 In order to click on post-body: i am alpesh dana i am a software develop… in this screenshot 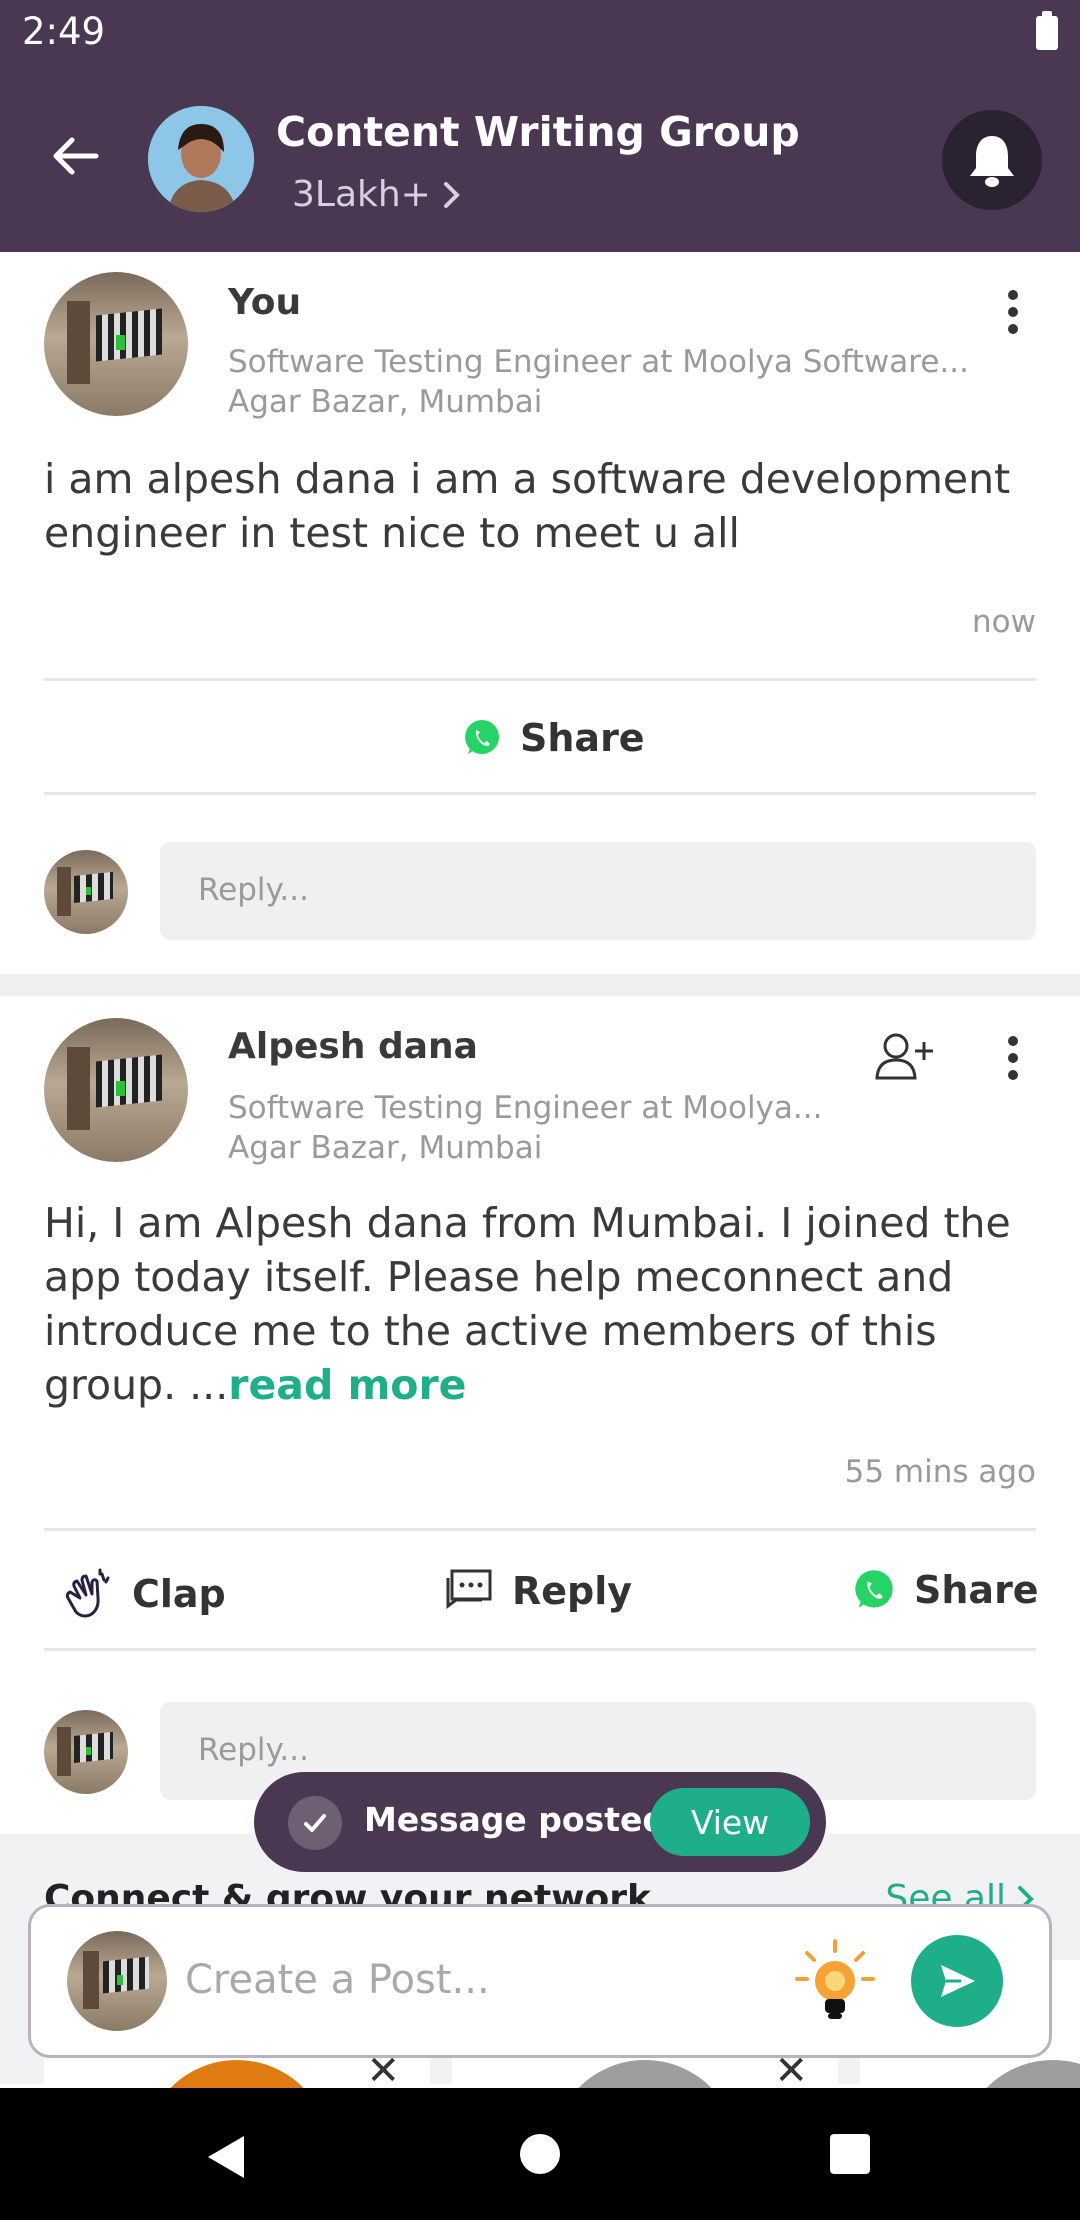, I will do `click(527, 506)`.